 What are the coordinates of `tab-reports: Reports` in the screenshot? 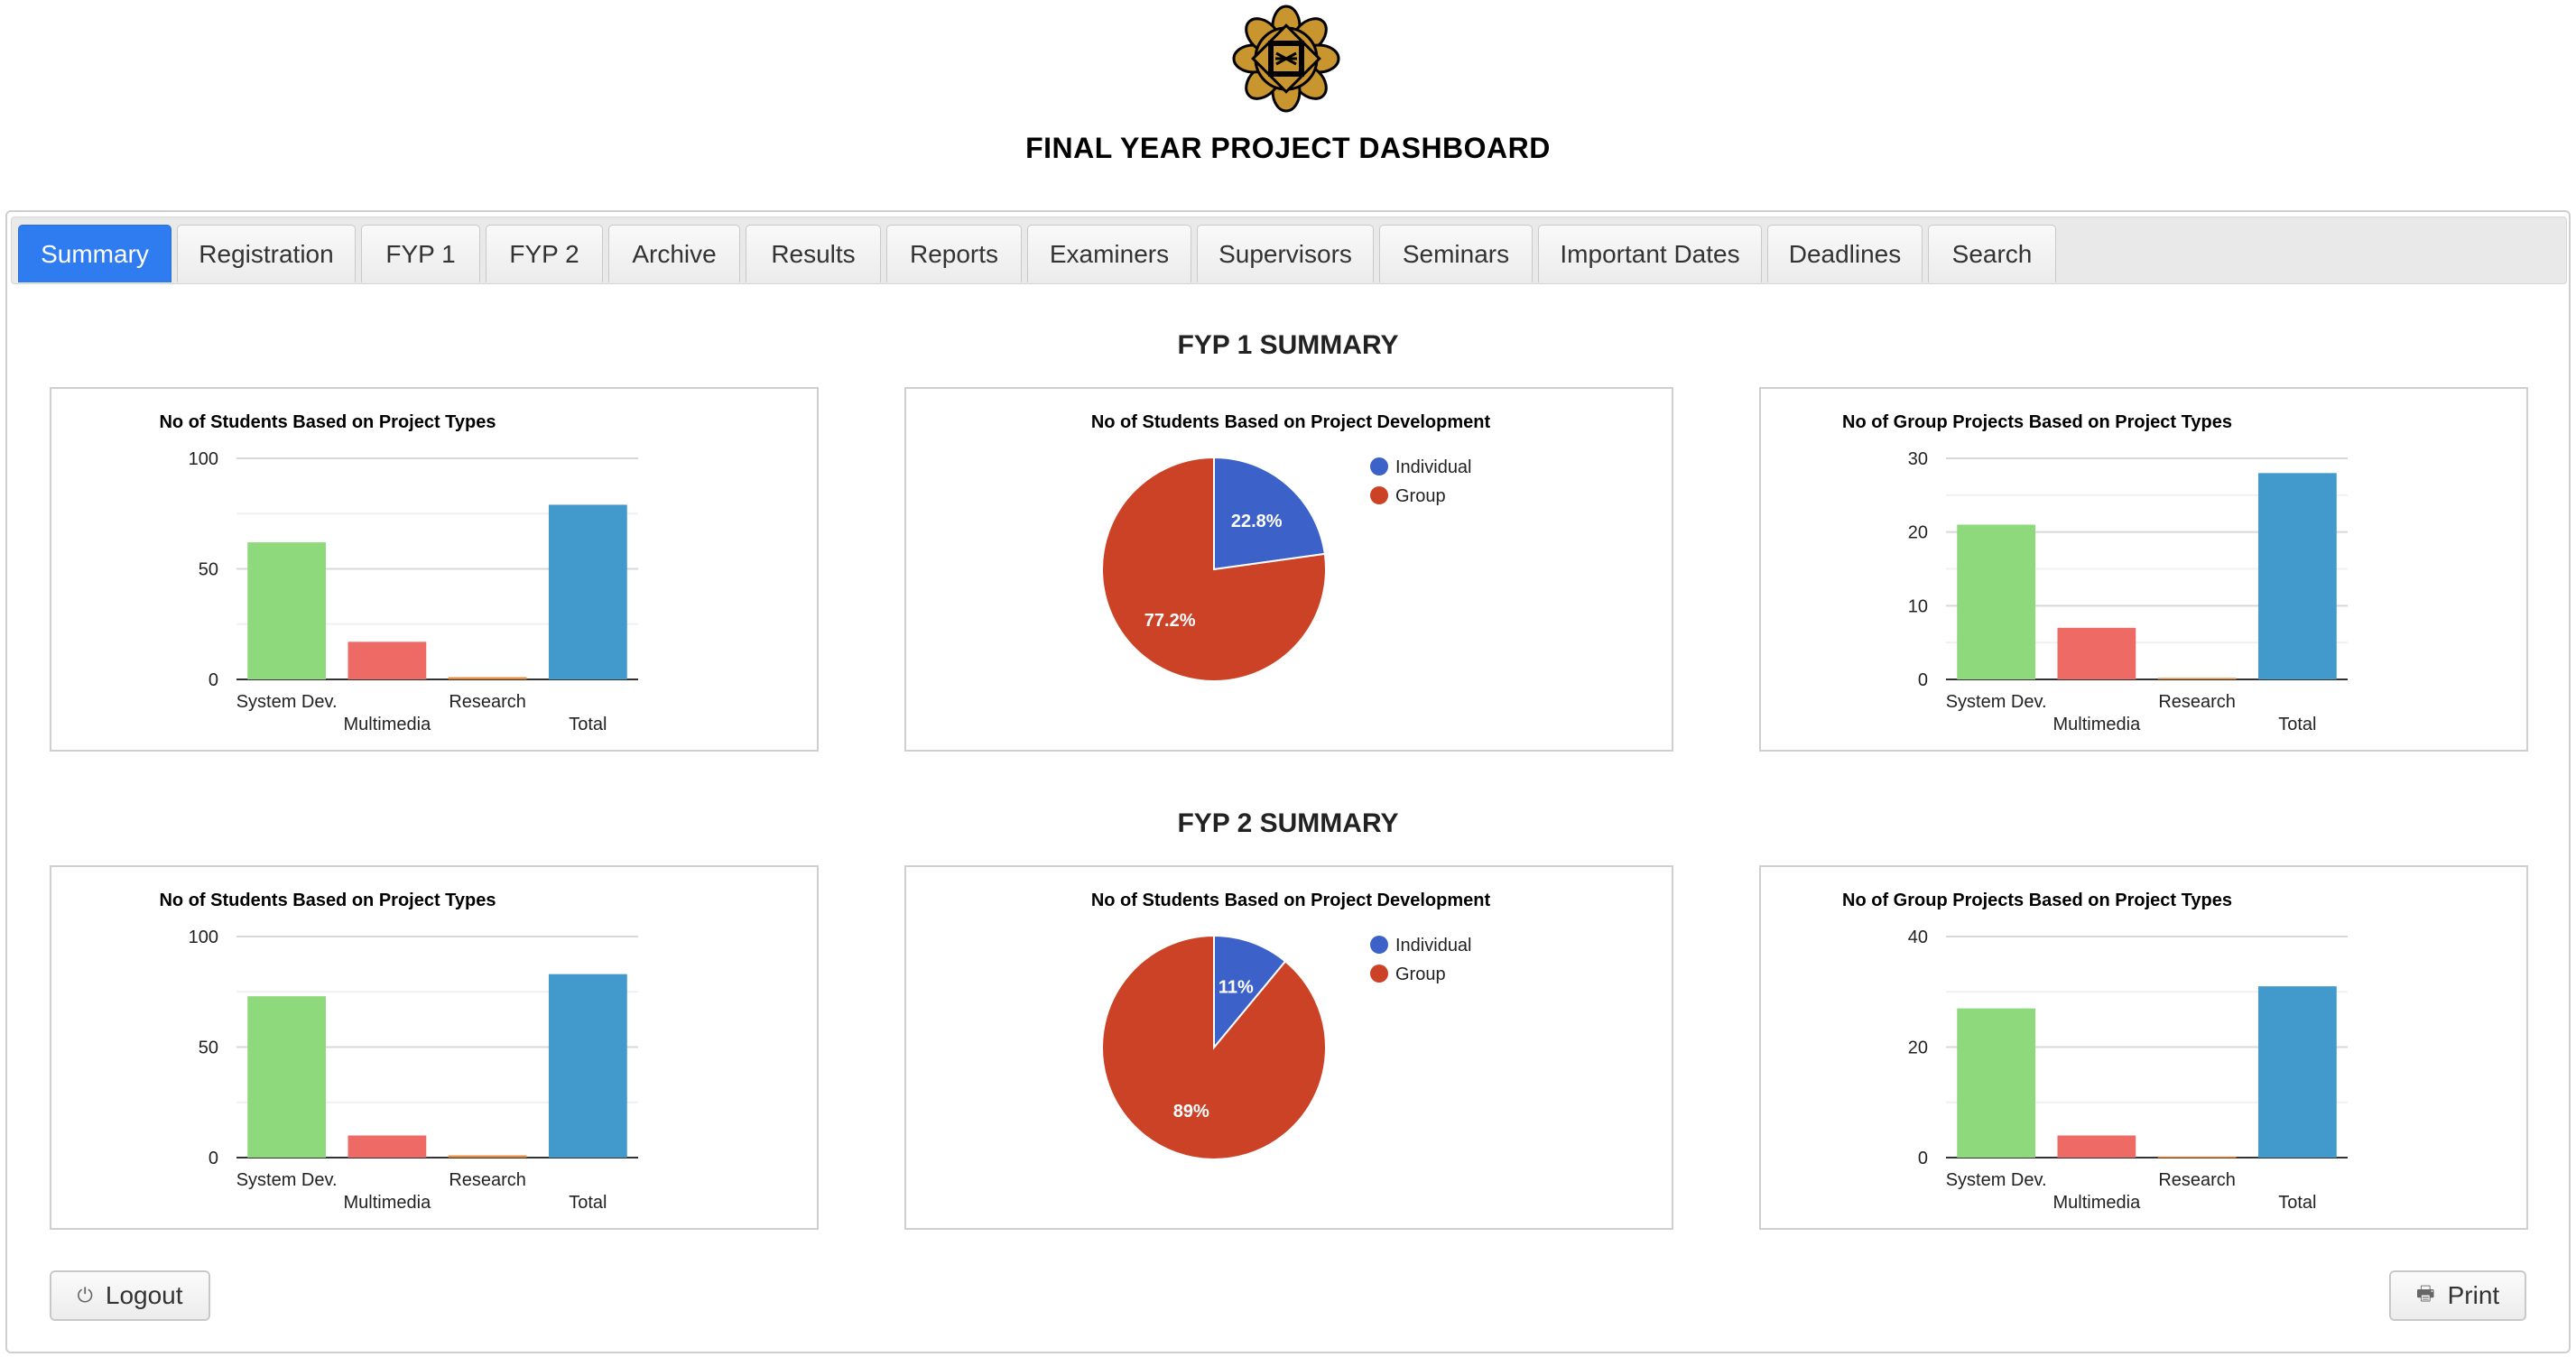 It's located at (954, 253).